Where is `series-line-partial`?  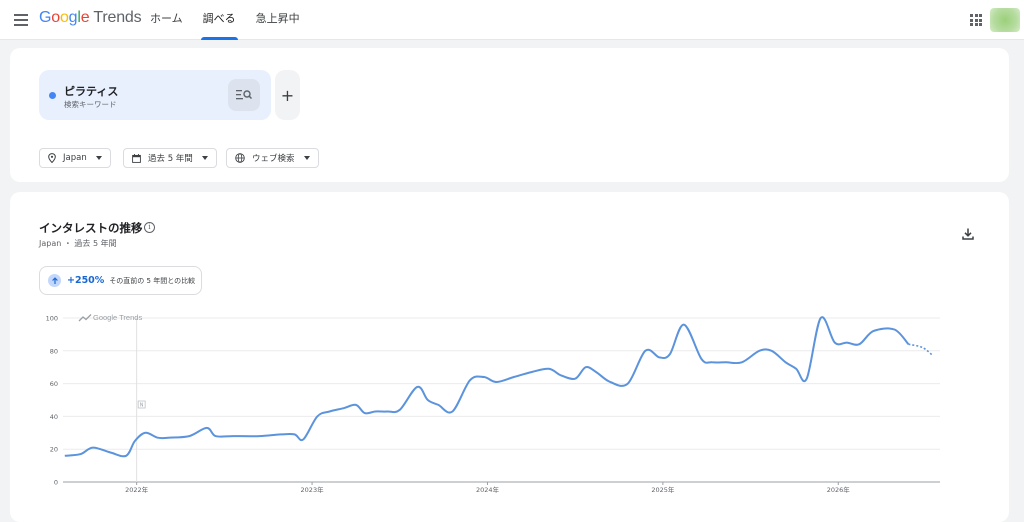
series-line-partial is located at coordinates (921, 350).